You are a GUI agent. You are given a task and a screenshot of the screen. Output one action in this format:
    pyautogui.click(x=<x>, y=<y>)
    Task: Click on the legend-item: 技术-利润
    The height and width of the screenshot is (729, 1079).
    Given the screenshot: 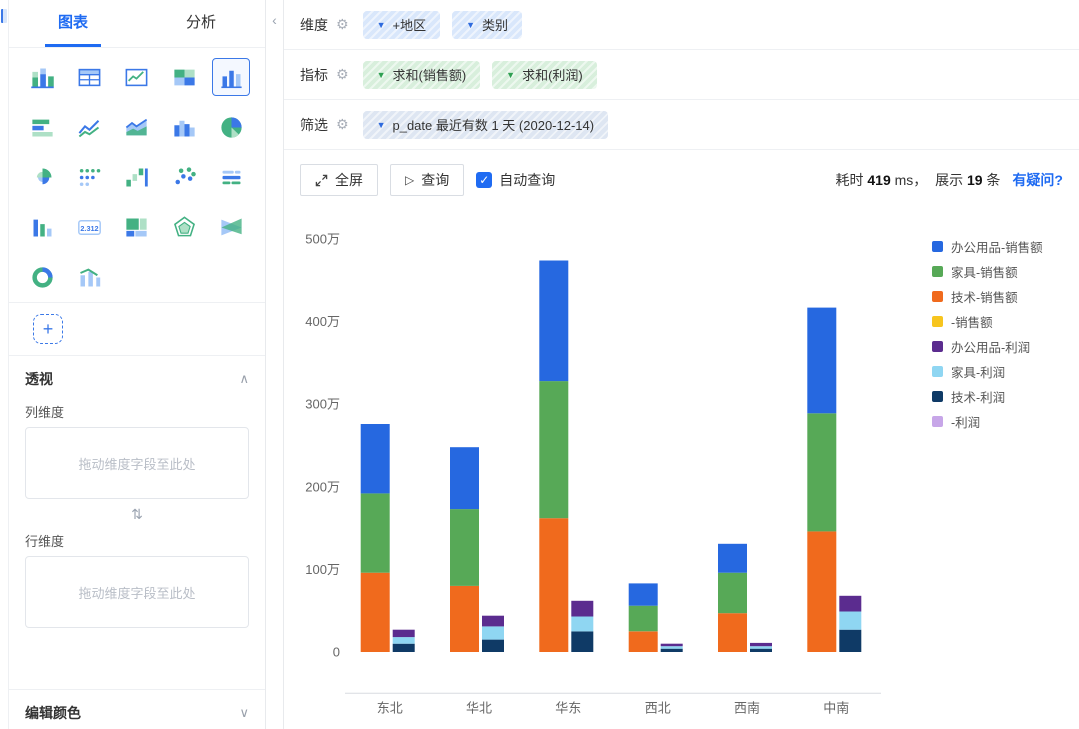 What is the action you would take?
    pyautogui.click(x=987, y=396)
    